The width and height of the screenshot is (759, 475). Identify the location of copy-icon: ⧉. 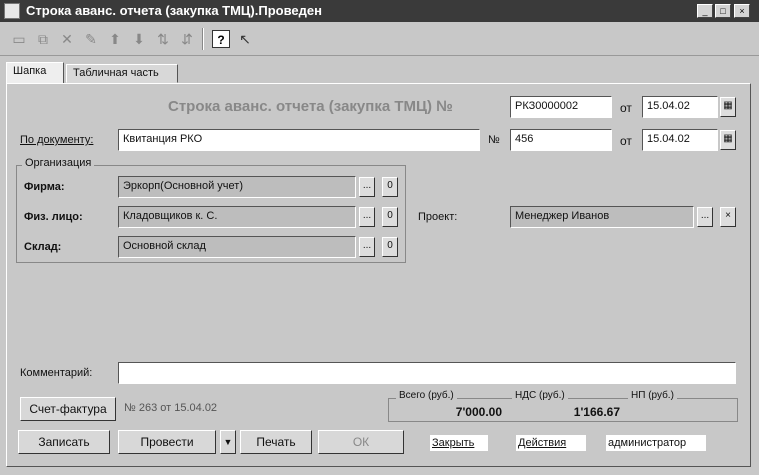
(43, 39).